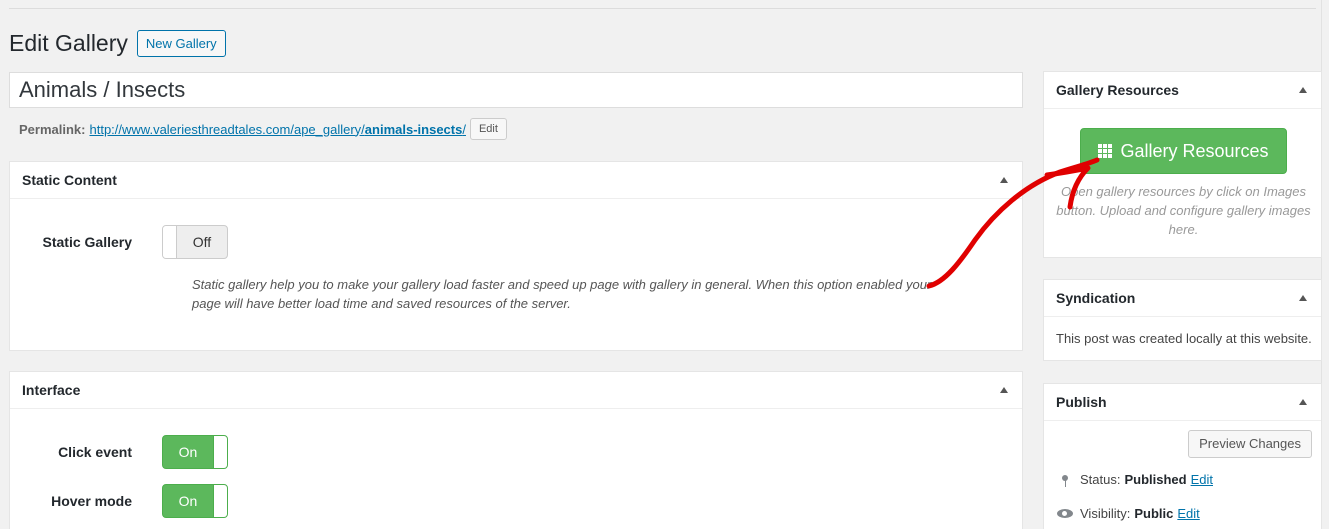 Image resolution: width=1329 pixels, height=529 pixels. Describe the element at coordinates (1154, 513) in the screenshot. I see `visibility-value: Public` at that location.